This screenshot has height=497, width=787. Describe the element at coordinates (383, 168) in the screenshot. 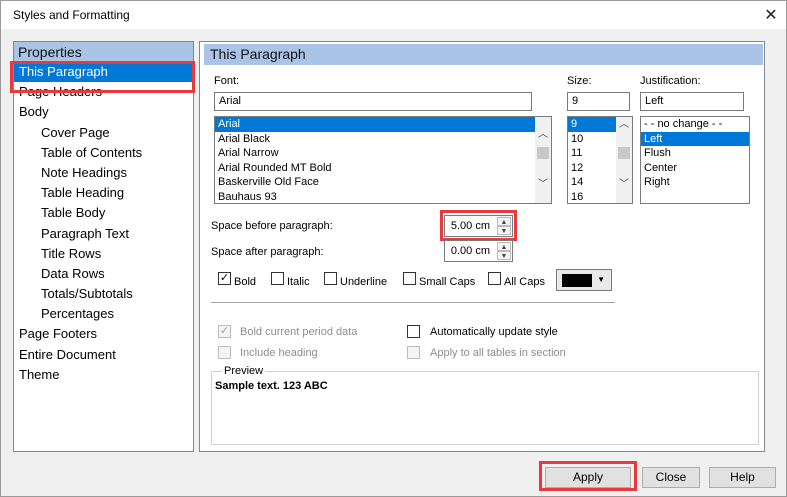

I see `list-item: Arial Rounded MT Bold` at that location.